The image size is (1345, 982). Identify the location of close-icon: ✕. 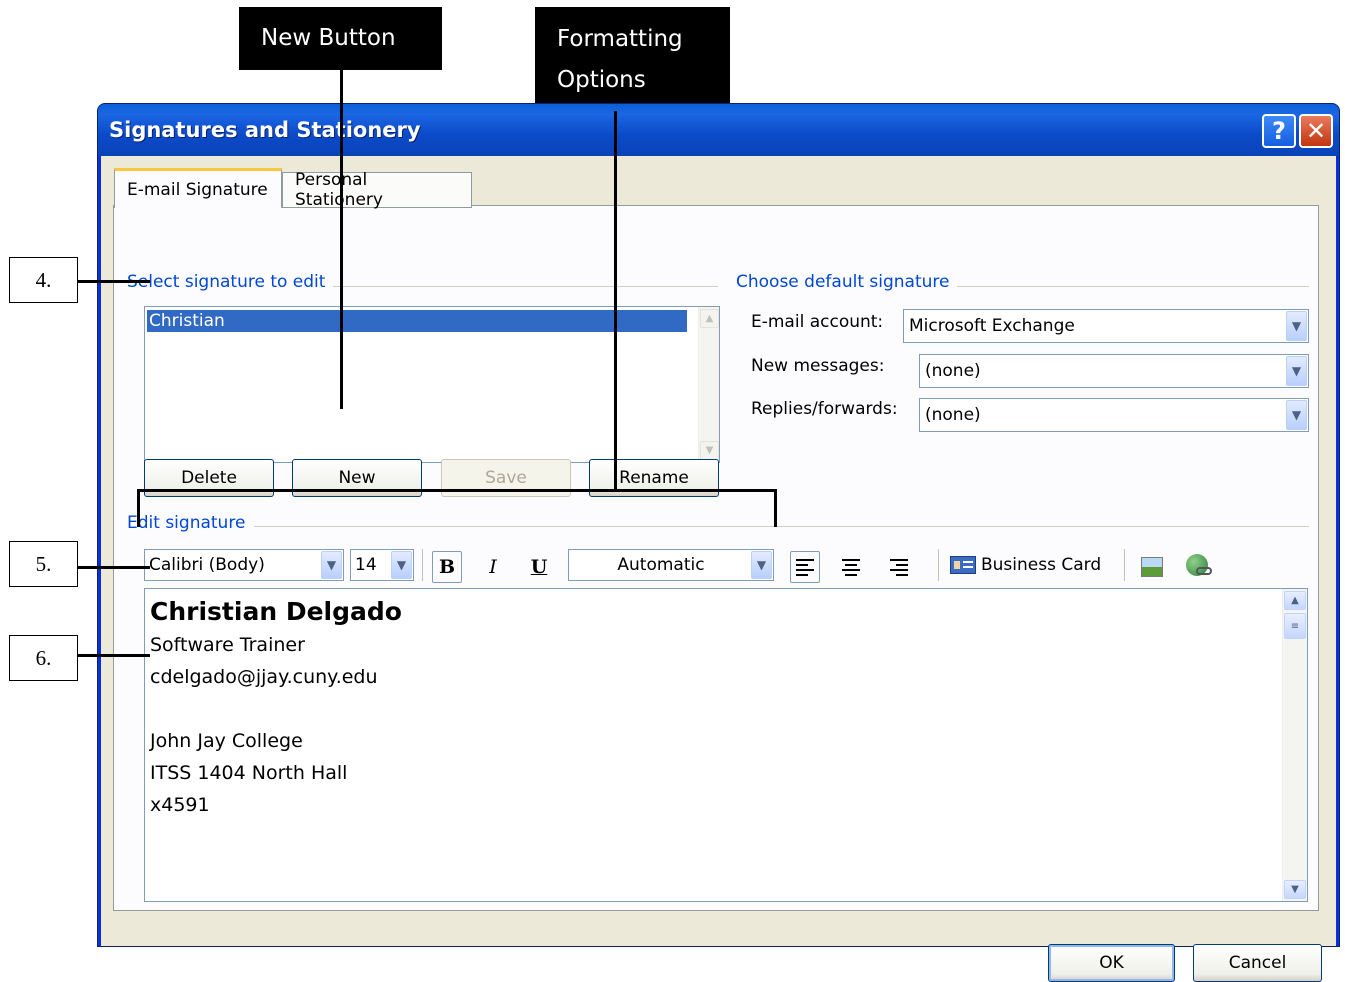
(1316, 131).